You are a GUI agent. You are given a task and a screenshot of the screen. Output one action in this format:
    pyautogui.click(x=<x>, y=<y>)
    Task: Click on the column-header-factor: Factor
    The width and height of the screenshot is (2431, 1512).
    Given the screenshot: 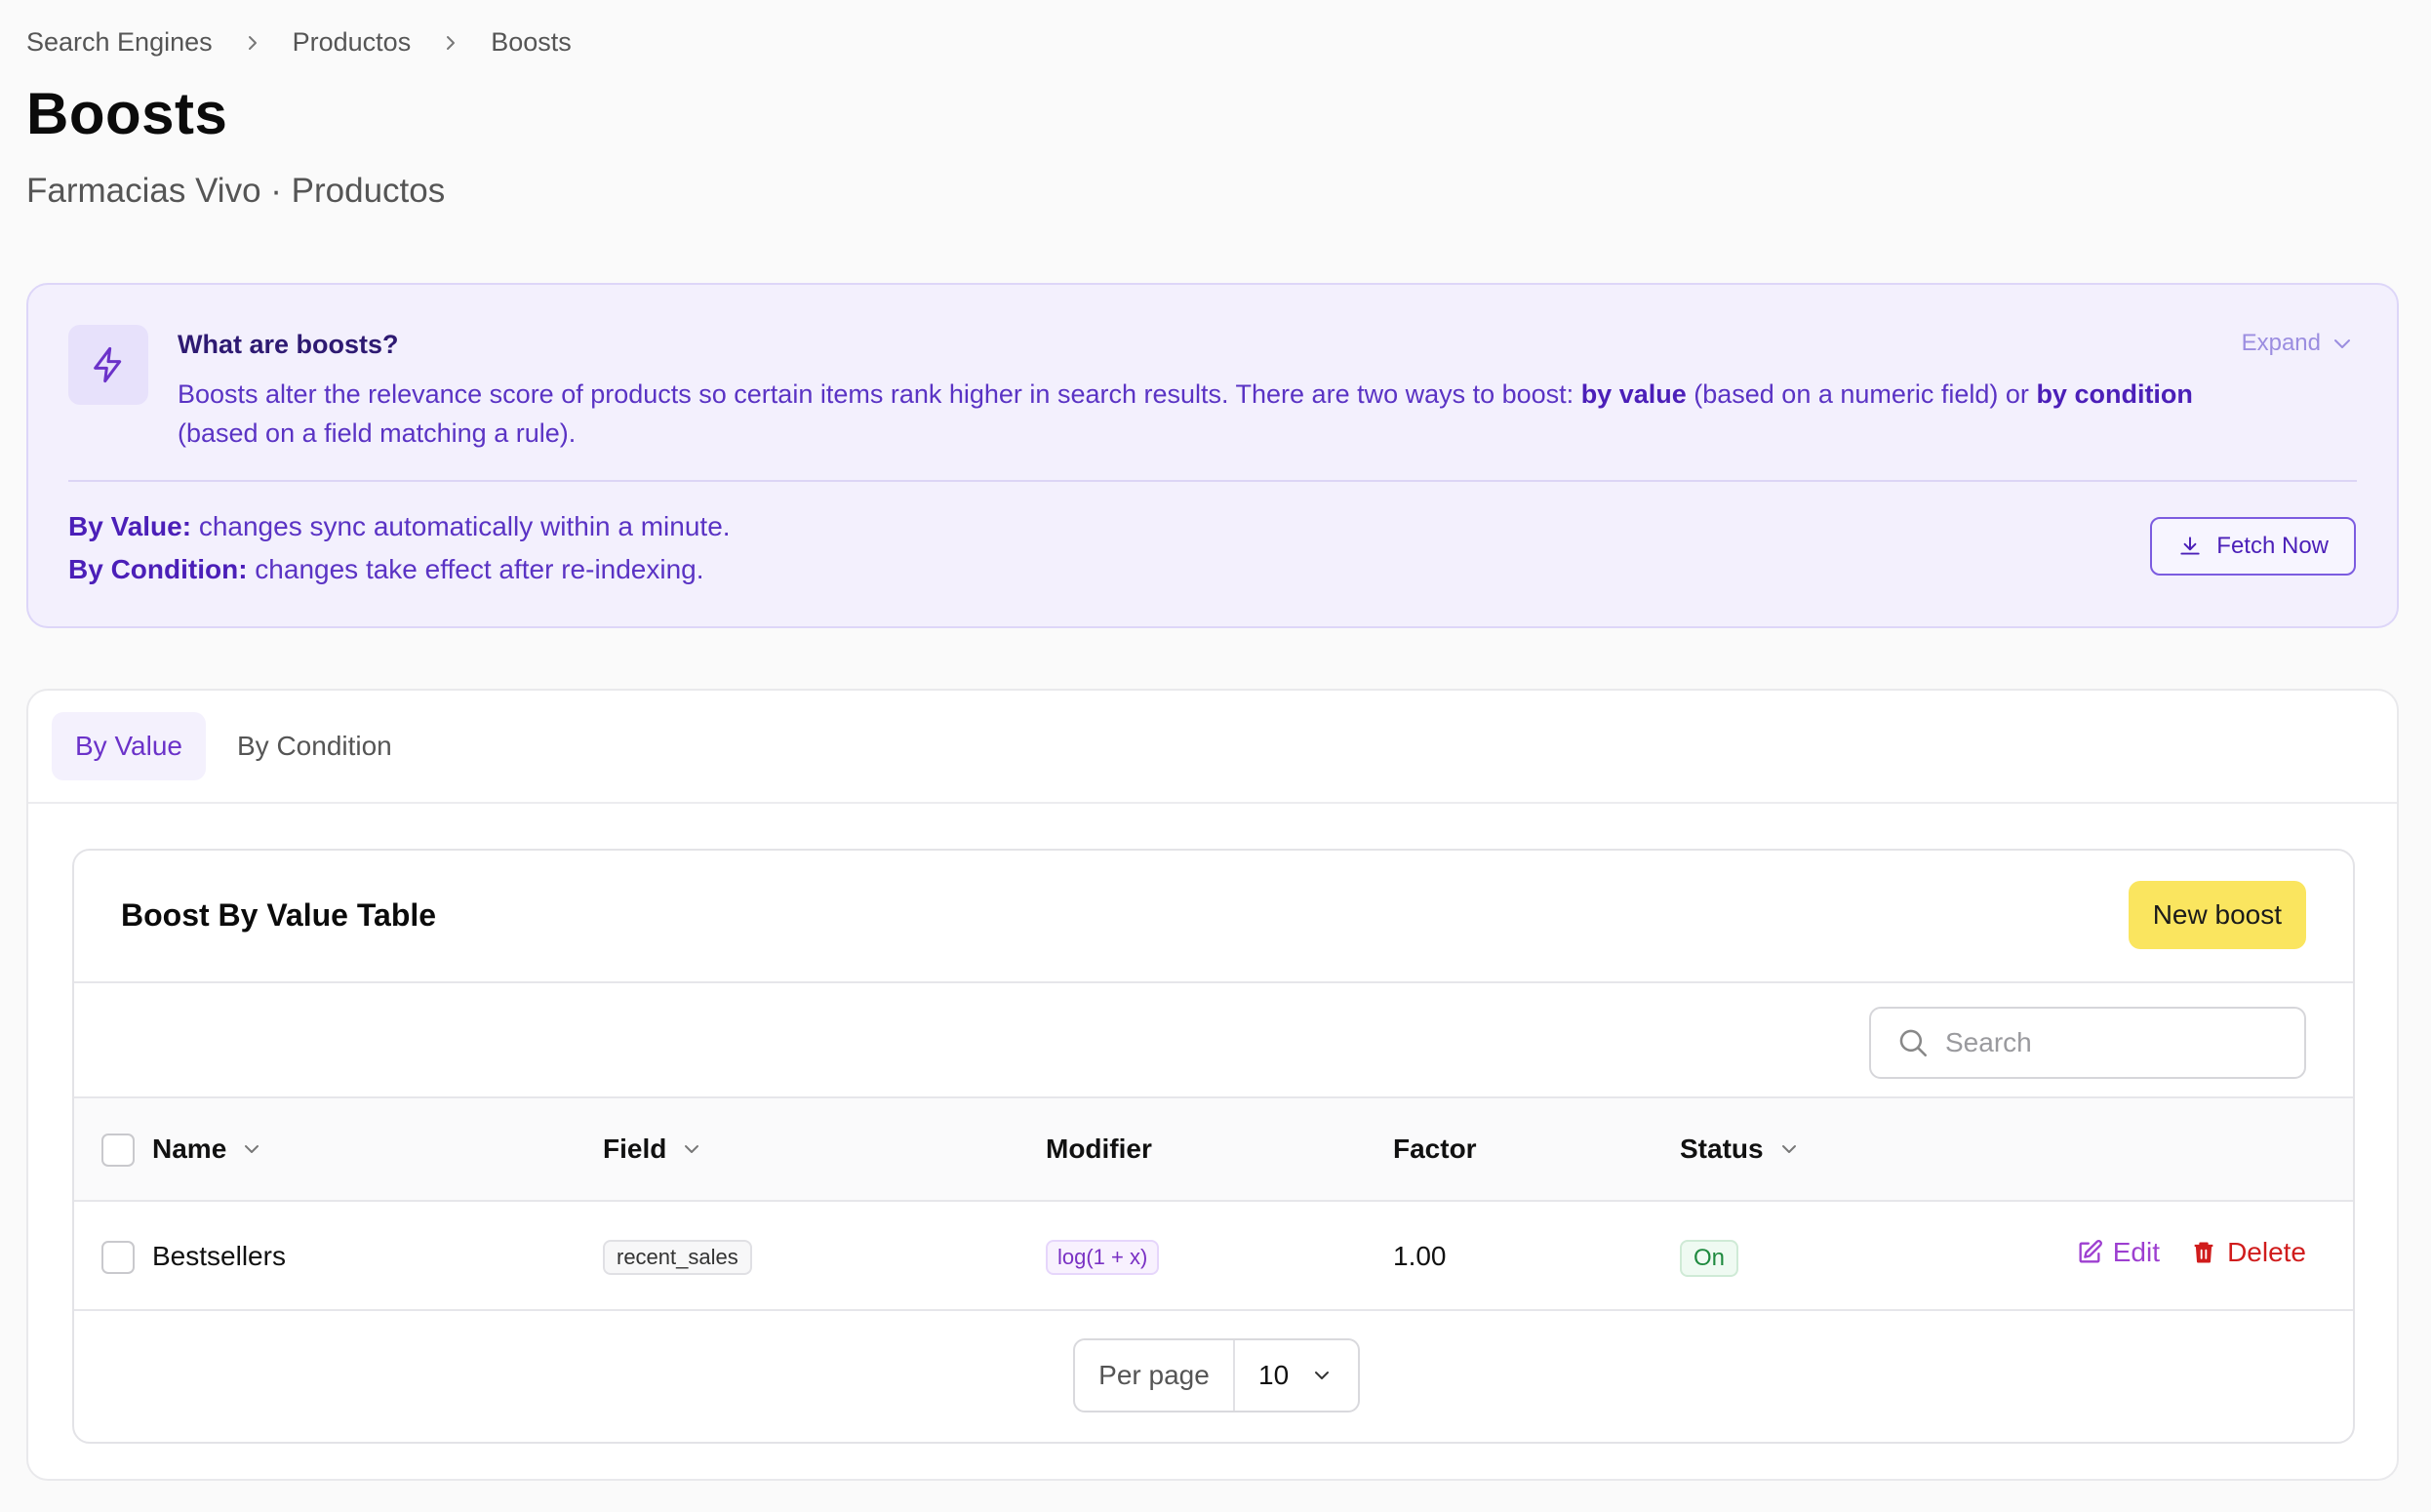 What is the action you would take?
    pyautogui.click(x=1435, y=1149)
    